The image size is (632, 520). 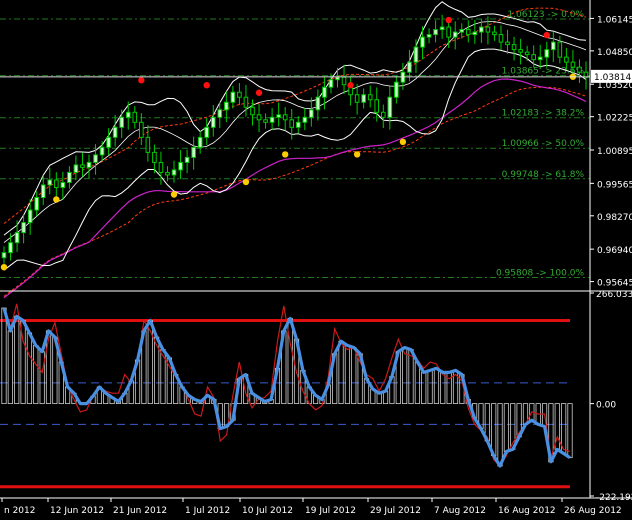 I want to click on fib-level-label: 1.06123 -> 0.0%, so click(x=545, y=15).